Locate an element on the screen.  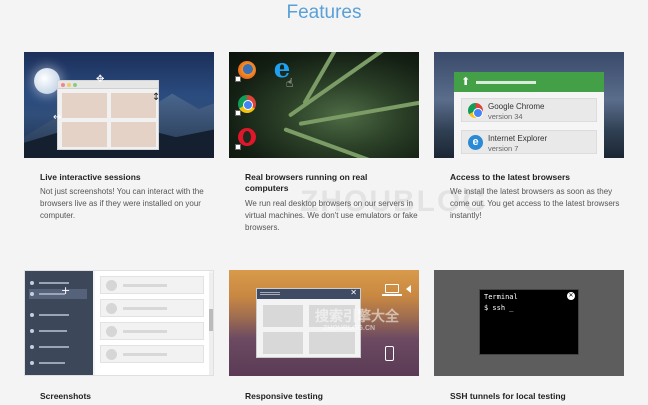
live-sessions-image: ✥ ↕ ↔ is located at coordinates (119, 105).